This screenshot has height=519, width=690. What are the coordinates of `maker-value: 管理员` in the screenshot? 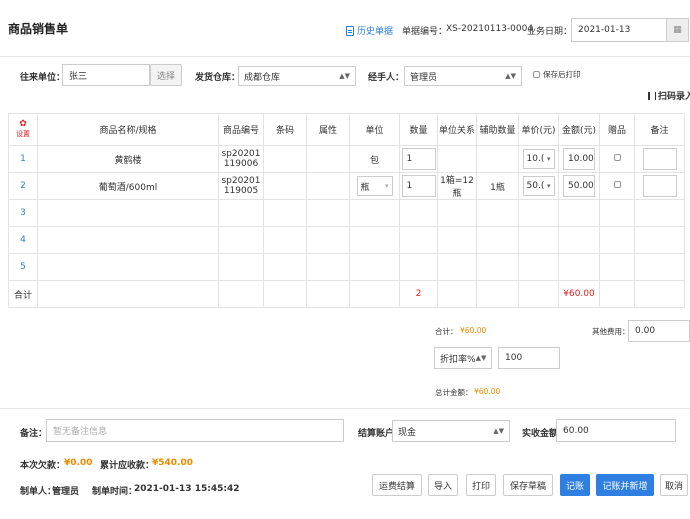 It's located at (66, 492).